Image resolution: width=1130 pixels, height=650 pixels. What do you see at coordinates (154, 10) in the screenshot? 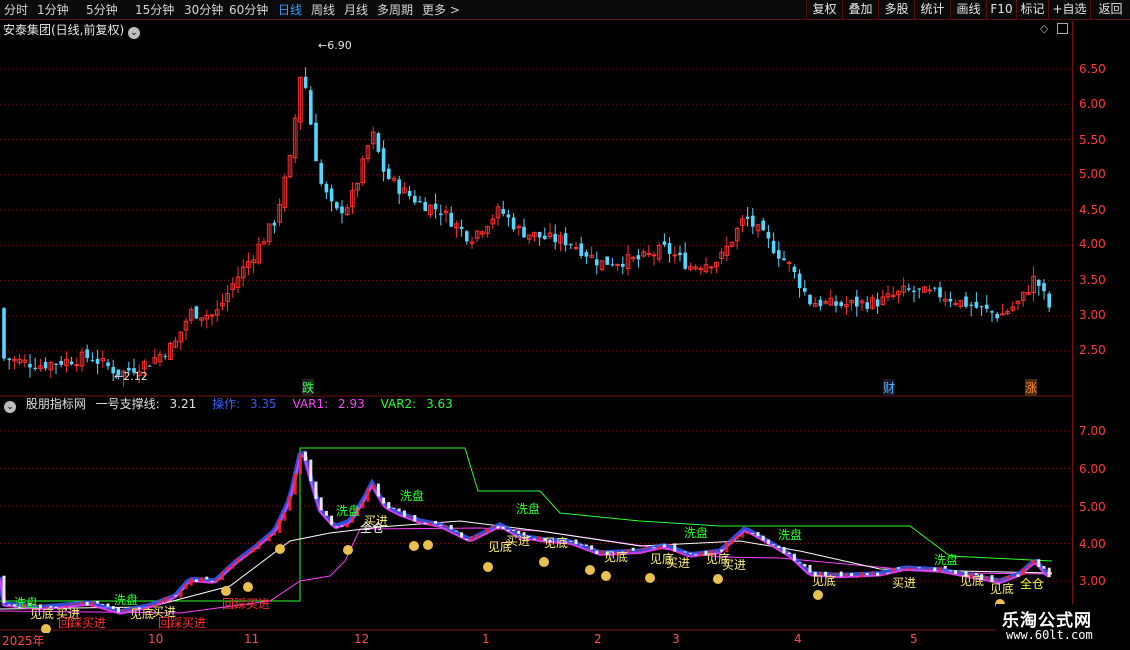
I see `period-tab-15min: 15分钟` at bounding box center [154, 10].